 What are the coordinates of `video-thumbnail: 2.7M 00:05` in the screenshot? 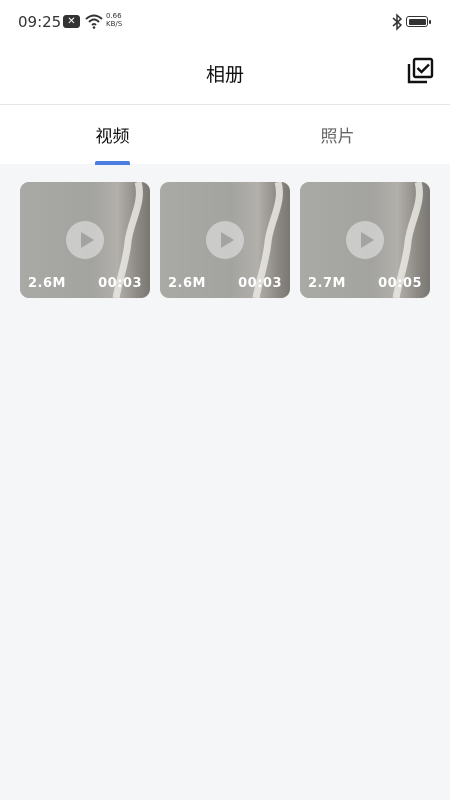 It's located at (365, 240).